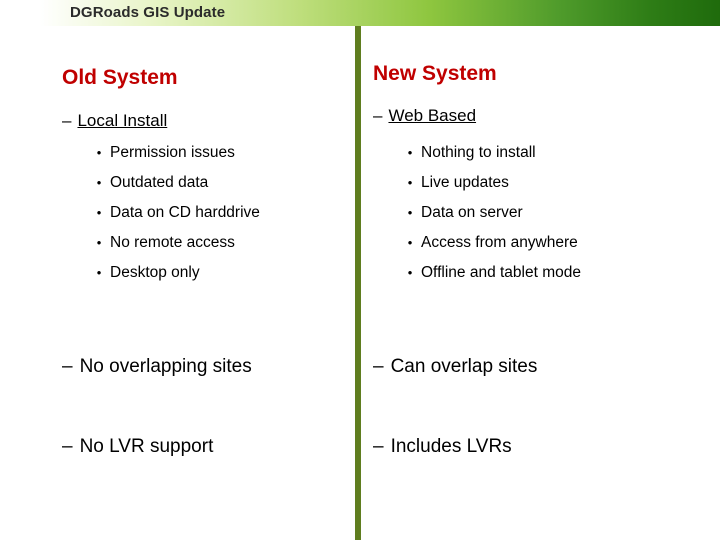 The image size is (720, 540). What do you see at coordinates (472, 212) in the screenshot?
I see `list-item-label: Data on server` at bounding box center [472, 212].